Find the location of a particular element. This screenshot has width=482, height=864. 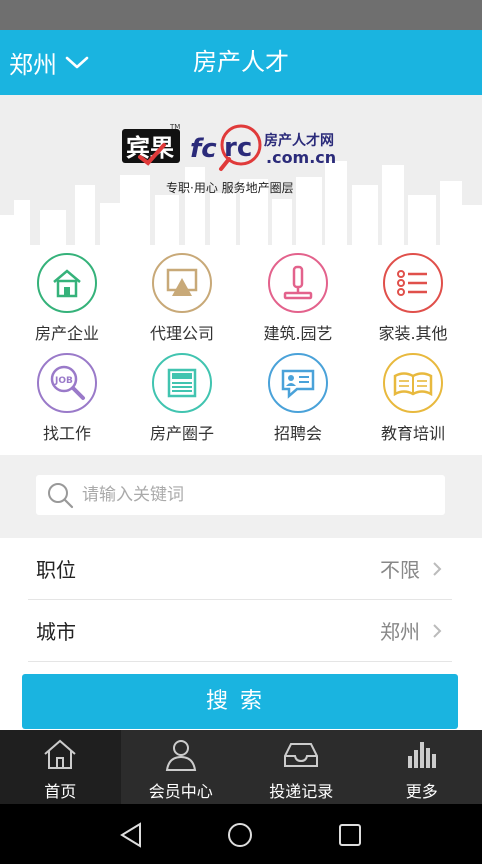

category-find-job: JOB 找工作 is located at coordinates (67, 397).